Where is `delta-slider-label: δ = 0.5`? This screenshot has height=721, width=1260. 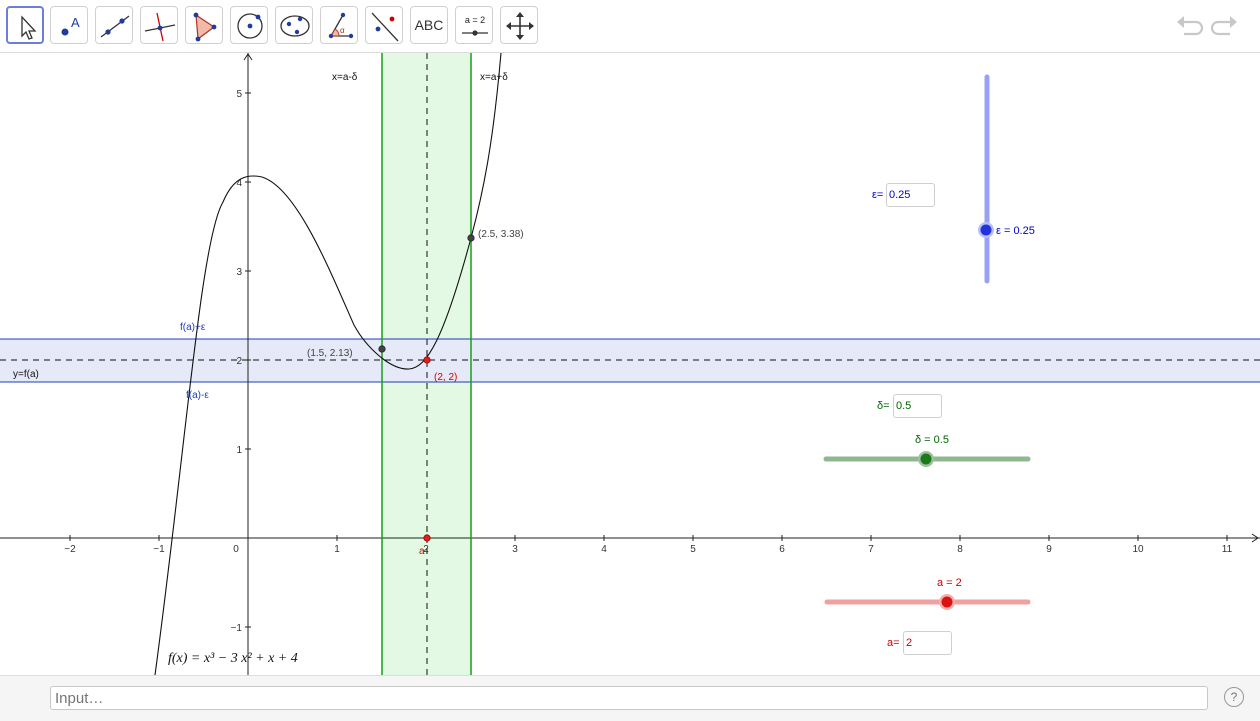 delta-slider-label: δ = 0.5 is located at coordinates (932, 440).